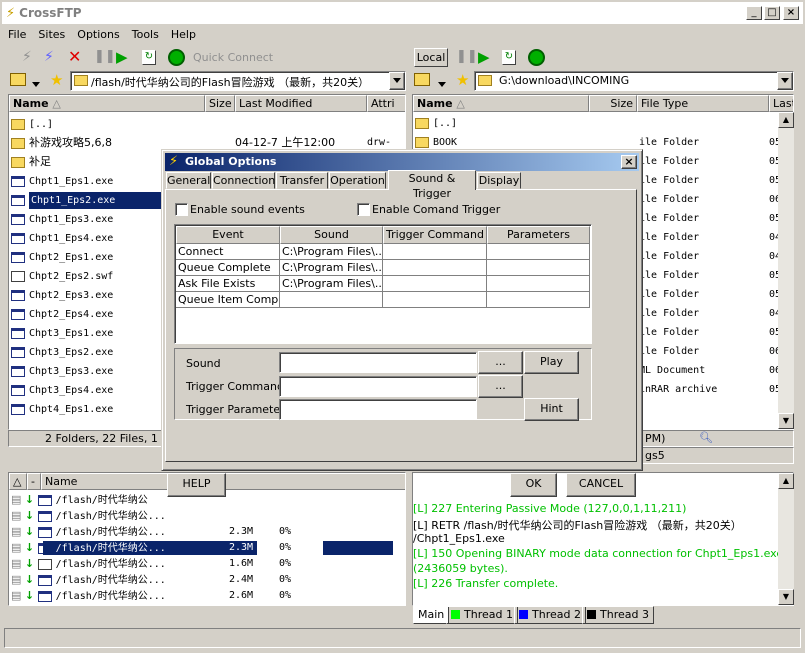 This screenshot has height=653, width=805. I want to click on abort-icon: ✕, so click(74, 56).